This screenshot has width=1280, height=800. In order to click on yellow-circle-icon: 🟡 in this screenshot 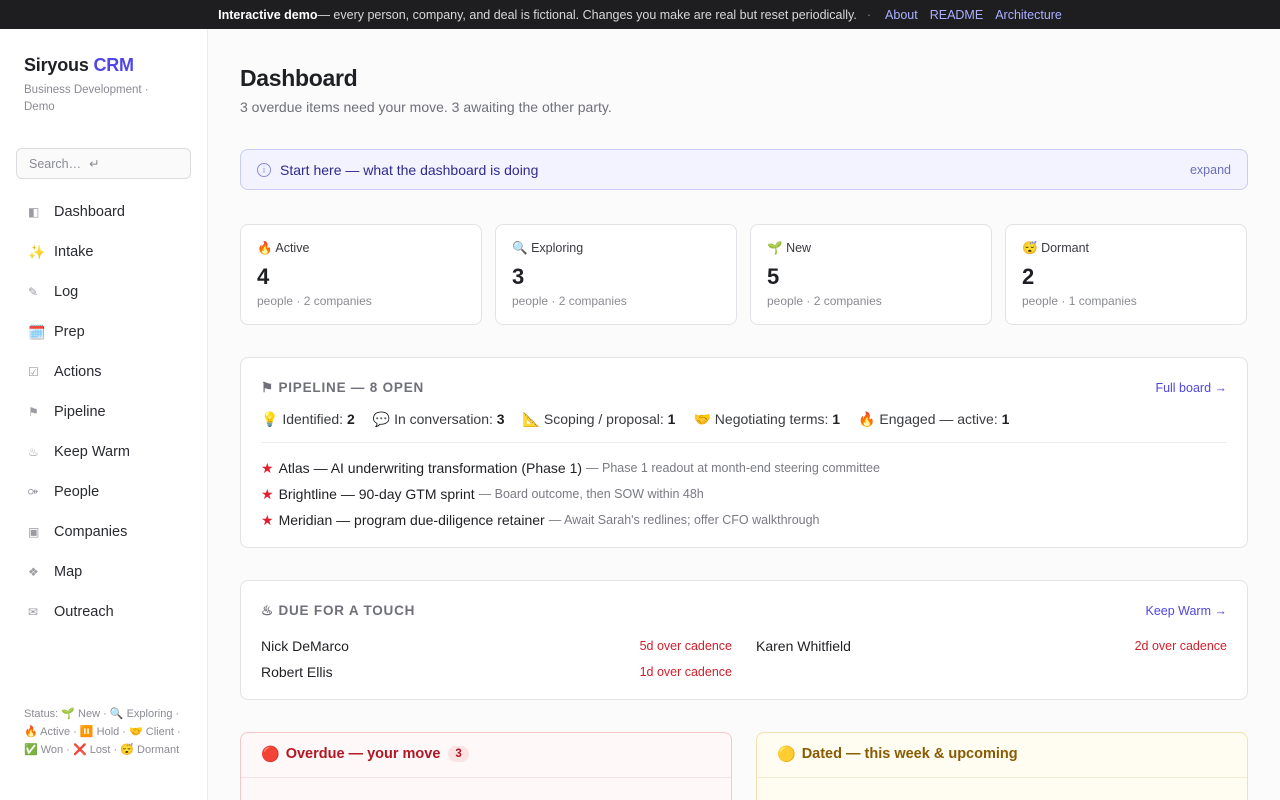, I will do `click(786, 754)`.